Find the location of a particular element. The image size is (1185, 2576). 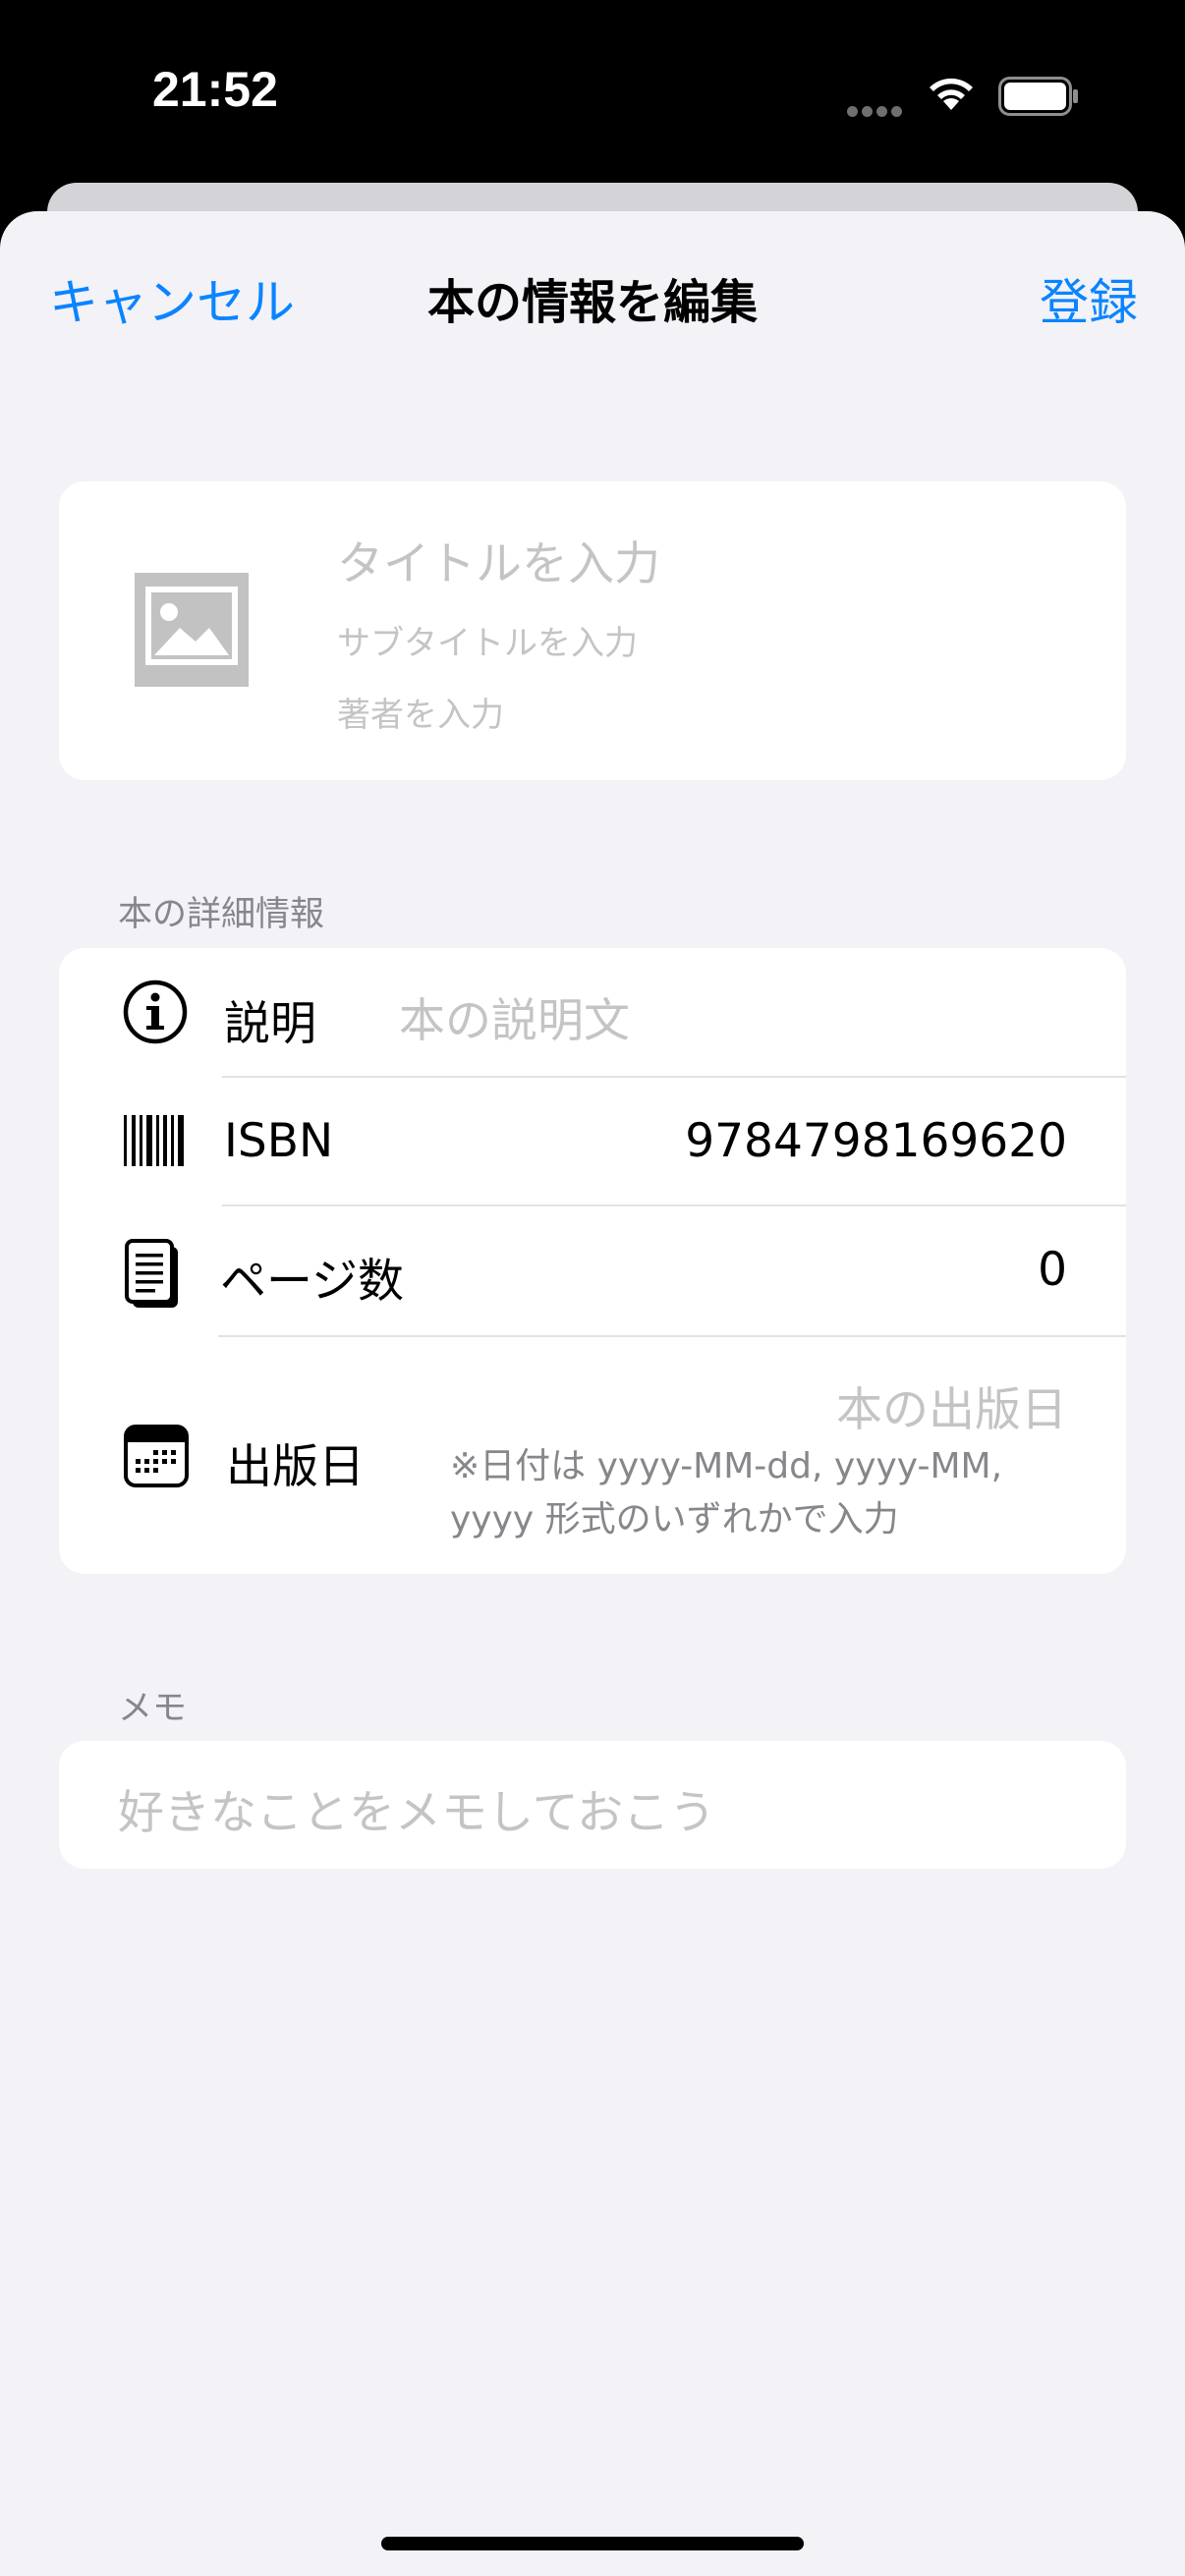

home-indicator is located at coordinates (592, 2543).